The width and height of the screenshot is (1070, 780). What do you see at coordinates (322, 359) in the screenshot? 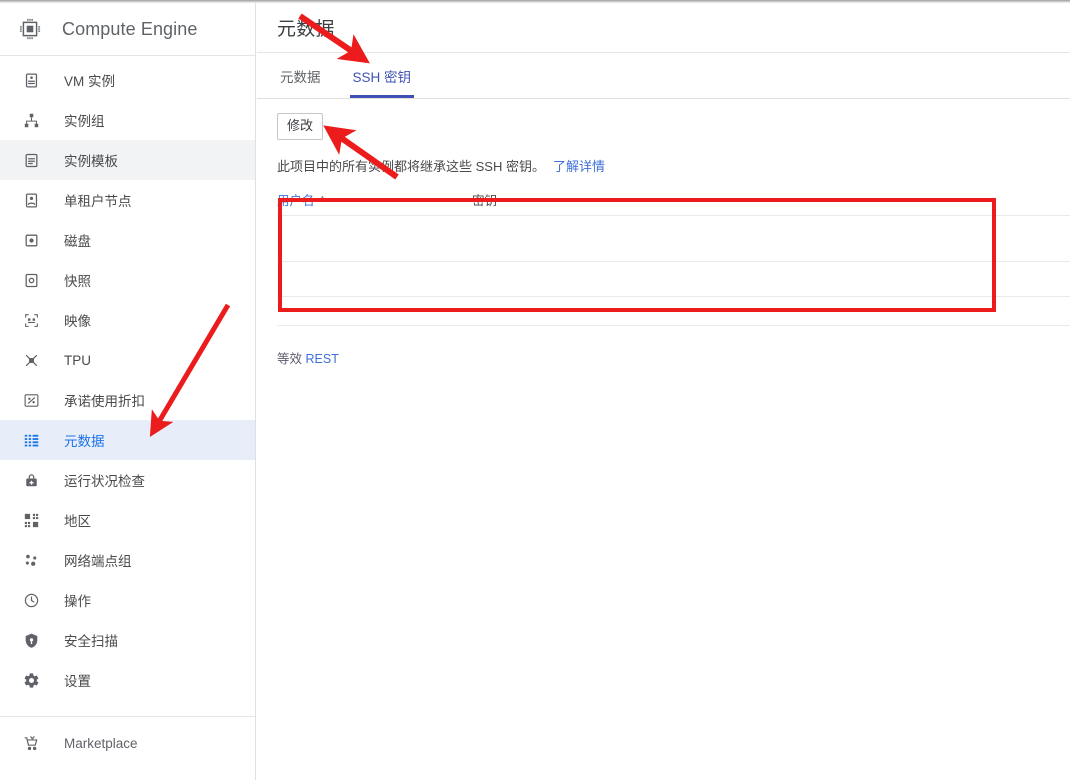
I see `equivalent-rest-link-en: REST` at bounding box center [322, 359].